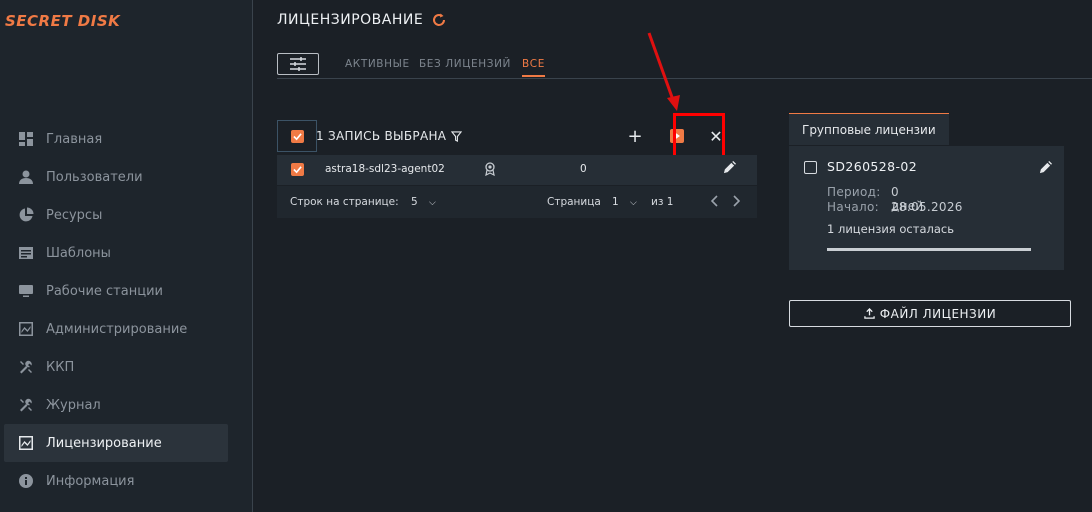  I want to click on sidebar-item-label: Ресурсы, so click(74, 215).